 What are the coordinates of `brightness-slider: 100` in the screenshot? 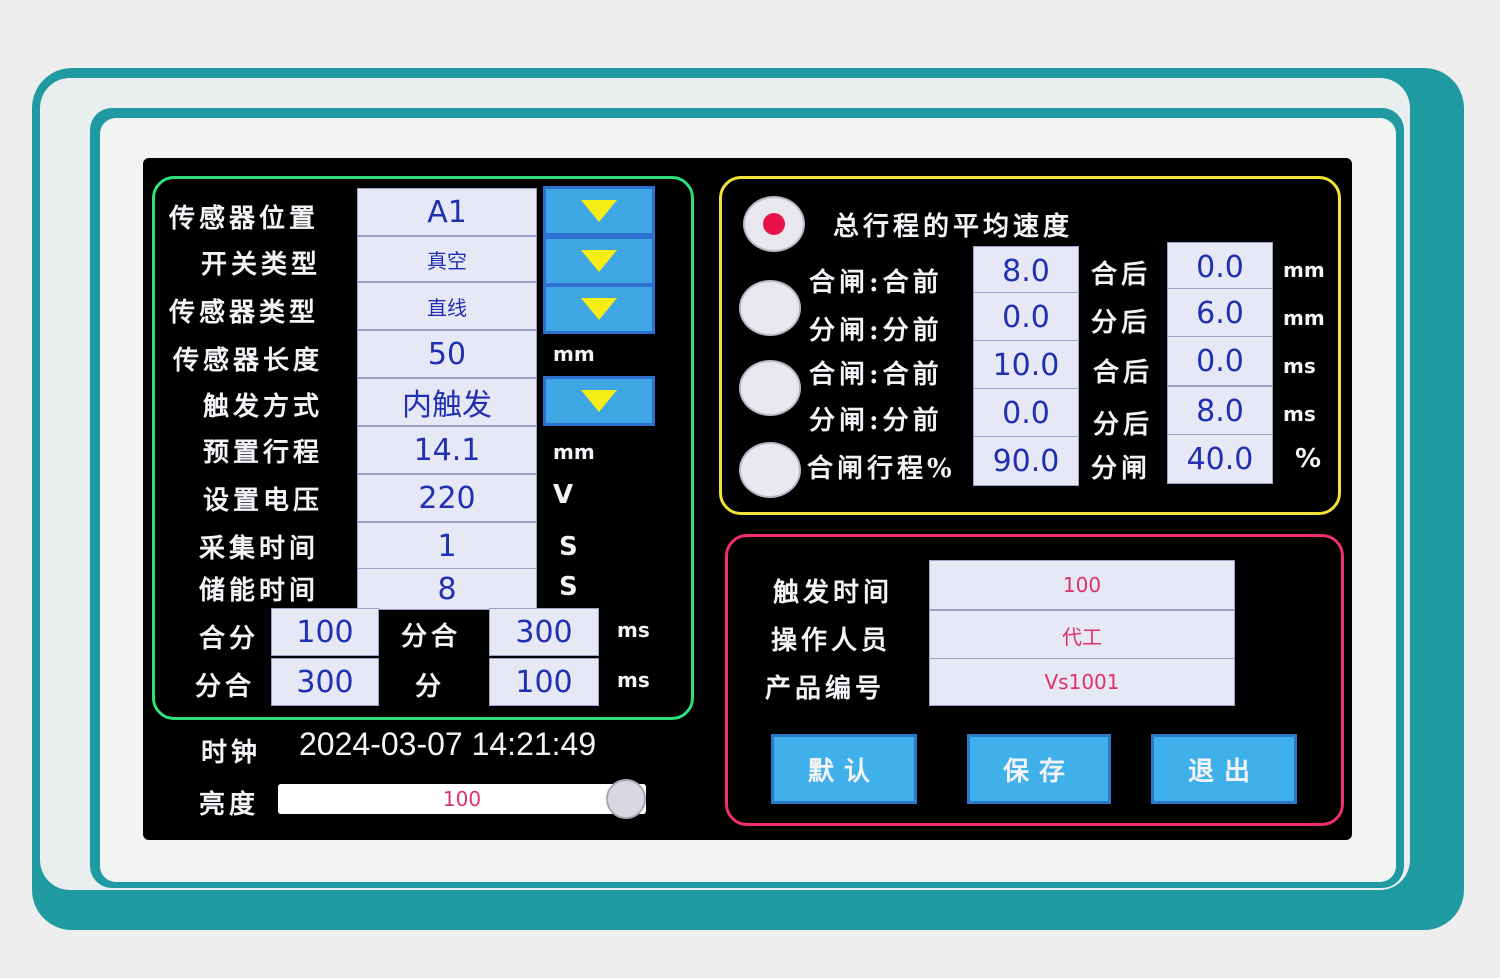 It's located at (462, 799).